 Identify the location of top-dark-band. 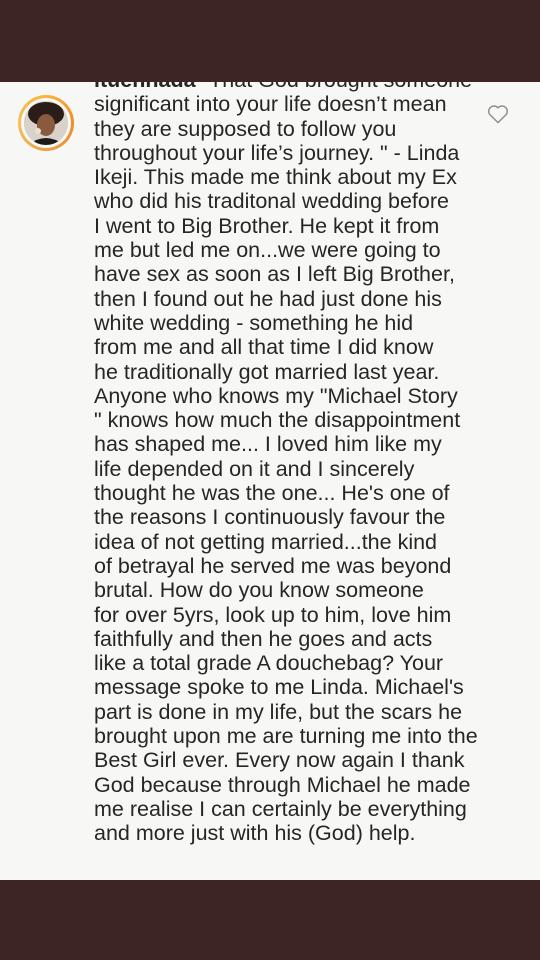
(270, 41).